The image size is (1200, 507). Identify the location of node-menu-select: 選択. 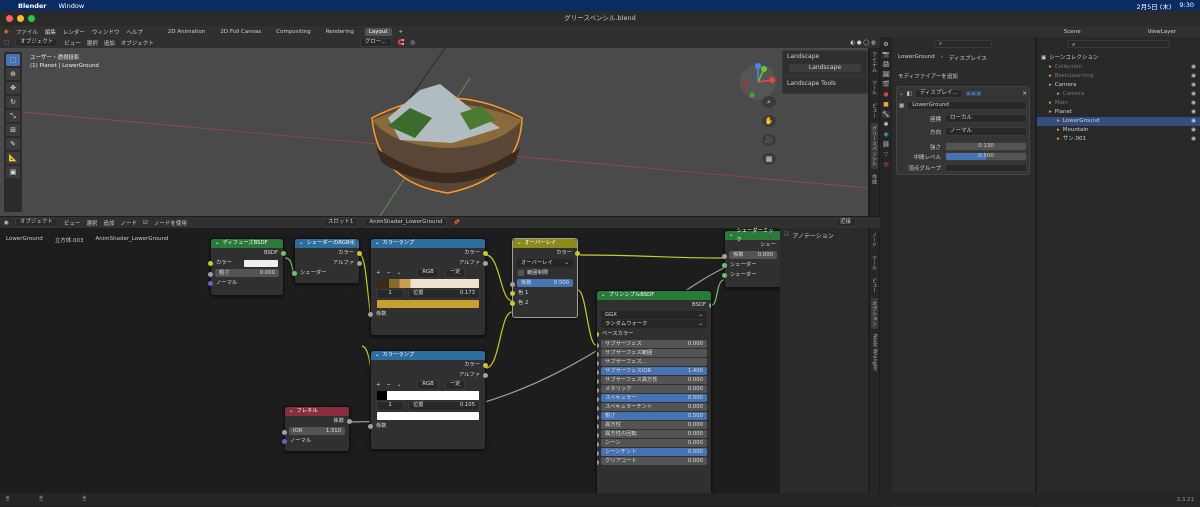
(91, 223).